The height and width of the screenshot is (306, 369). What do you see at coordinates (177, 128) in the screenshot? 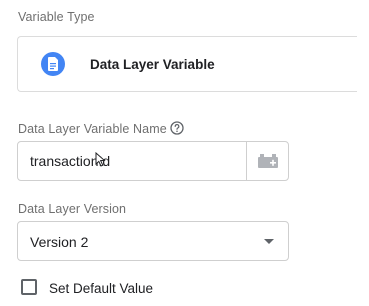
I see `help-circle-icon` at bounding box center [177, 128].